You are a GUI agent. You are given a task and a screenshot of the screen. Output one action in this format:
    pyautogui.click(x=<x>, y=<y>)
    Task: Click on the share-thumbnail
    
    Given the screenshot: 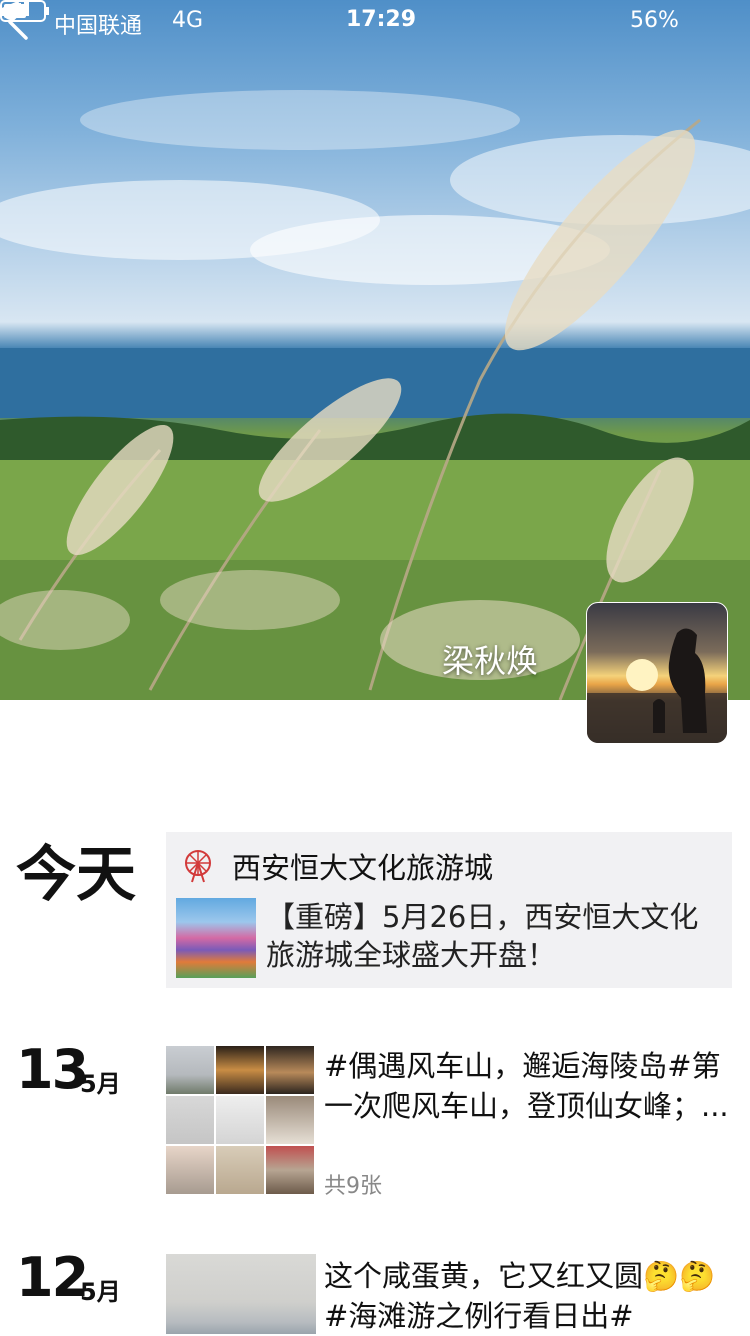 What is the action you would take?
    pyautogui.click(x=216, y=938)
    